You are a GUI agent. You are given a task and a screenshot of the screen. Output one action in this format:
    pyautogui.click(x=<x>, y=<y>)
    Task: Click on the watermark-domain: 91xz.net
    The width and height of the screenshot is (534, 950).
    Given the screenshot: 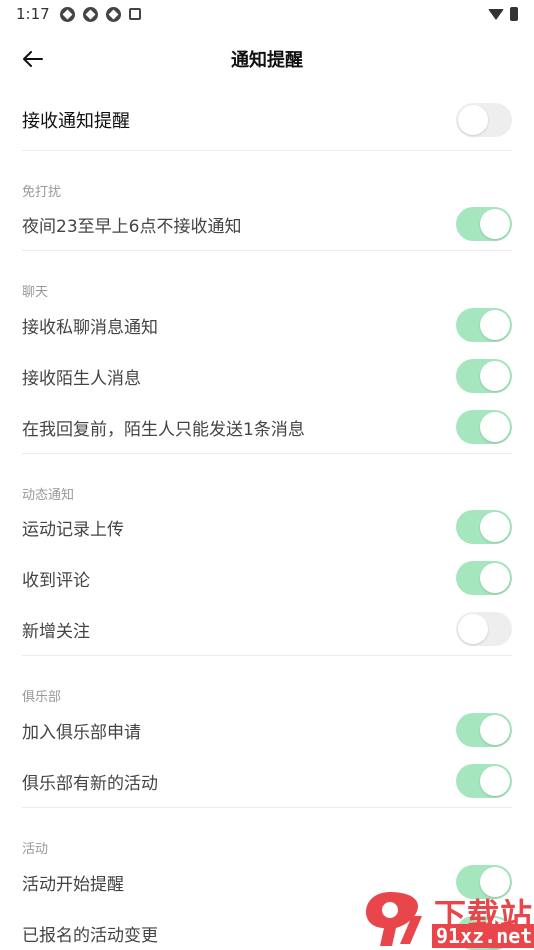 What is the action you would take?
    pyautogui.click(x=483, y=936)
    